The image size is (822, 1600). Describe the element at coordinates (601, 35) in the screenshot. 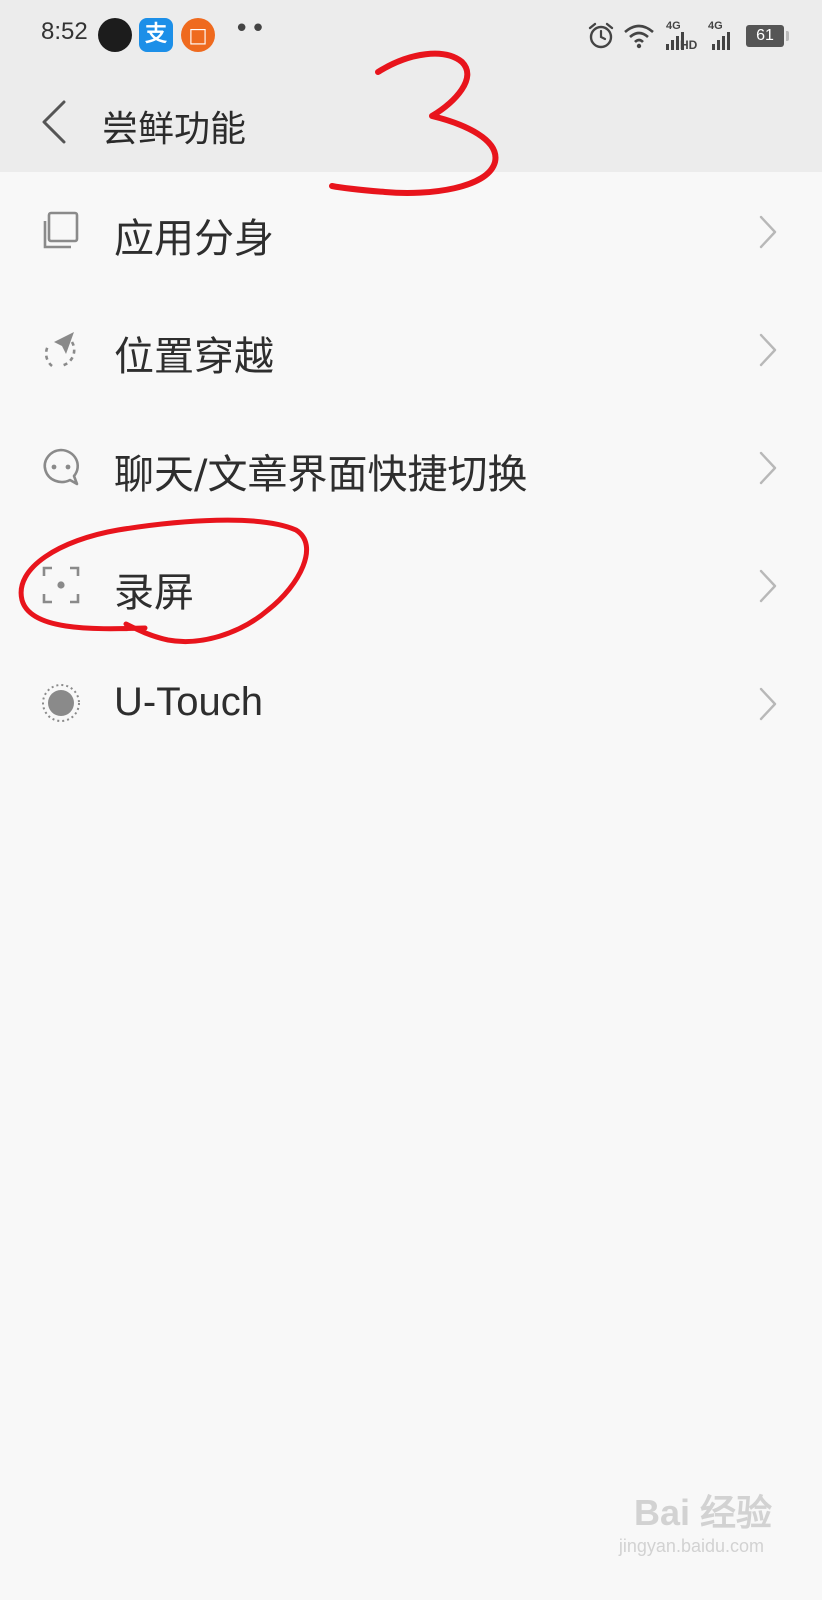

I see `alarm-icon` at that location.